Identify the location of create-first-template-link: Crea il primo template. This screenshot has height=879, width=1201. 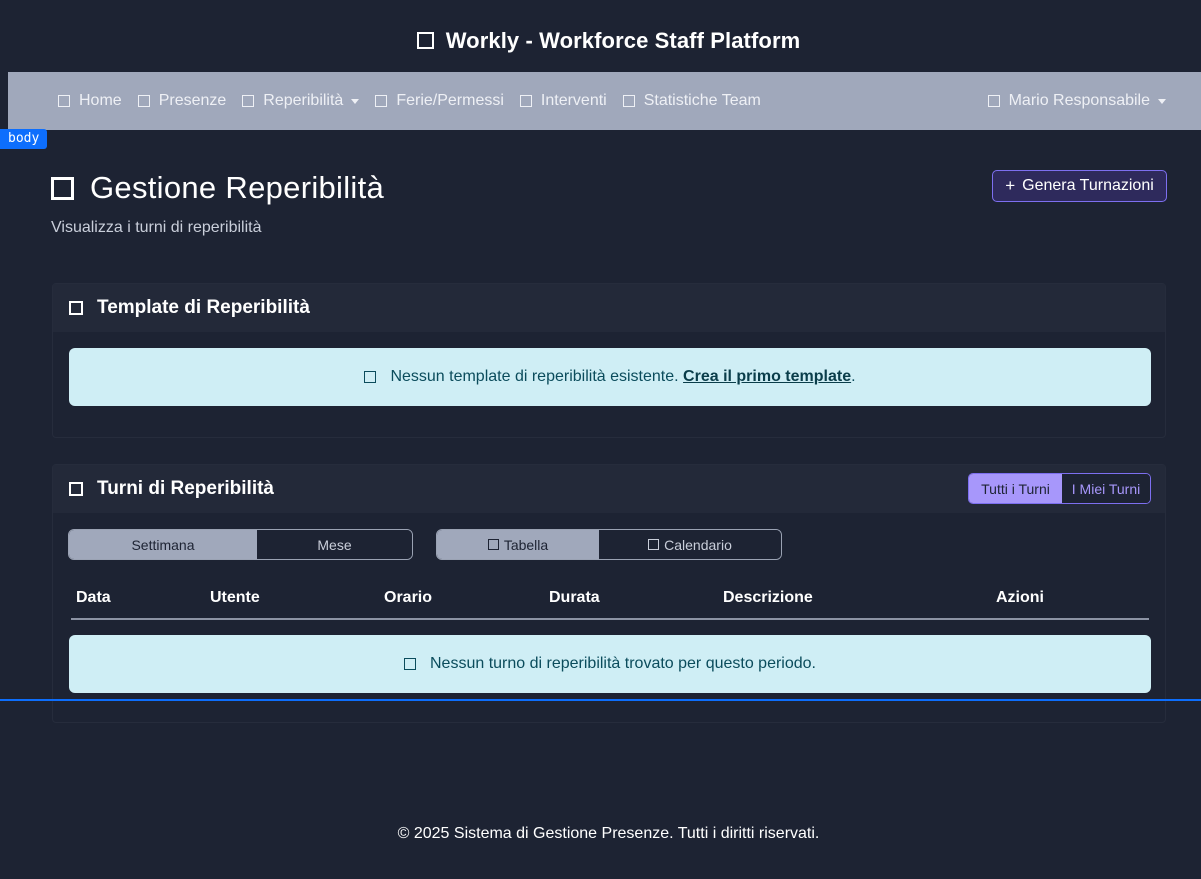
(767, 377).